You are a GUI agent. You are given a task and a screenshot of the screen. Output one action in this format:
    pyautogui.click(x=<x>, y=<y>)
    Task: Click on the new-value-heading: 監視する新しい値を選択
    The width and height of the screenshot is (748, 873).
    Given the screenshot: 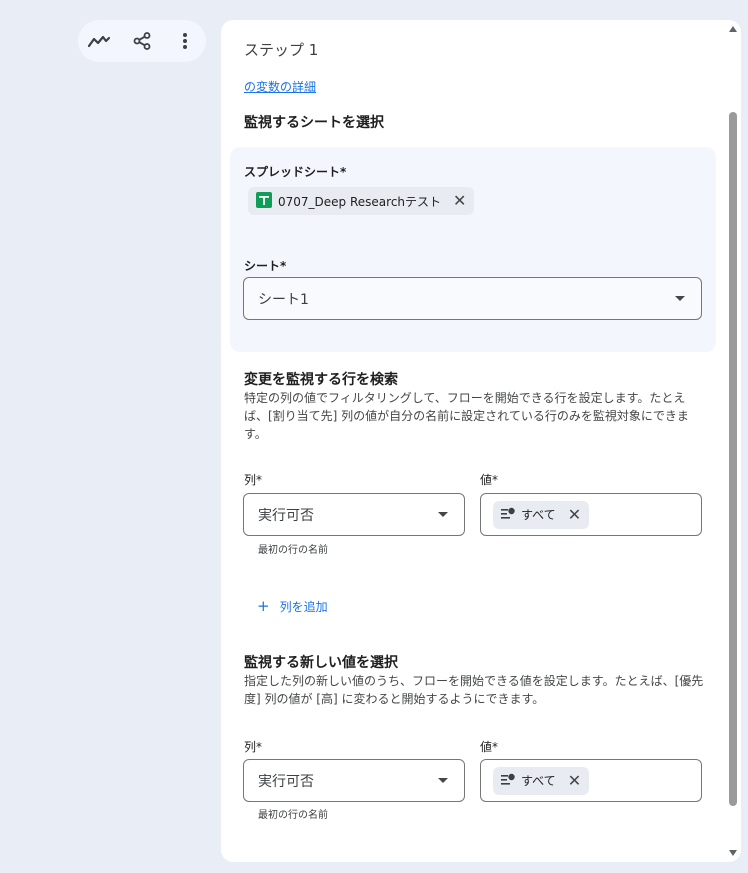 What is the action you would take?
    pyautogui.click(x=321, y=663)
    